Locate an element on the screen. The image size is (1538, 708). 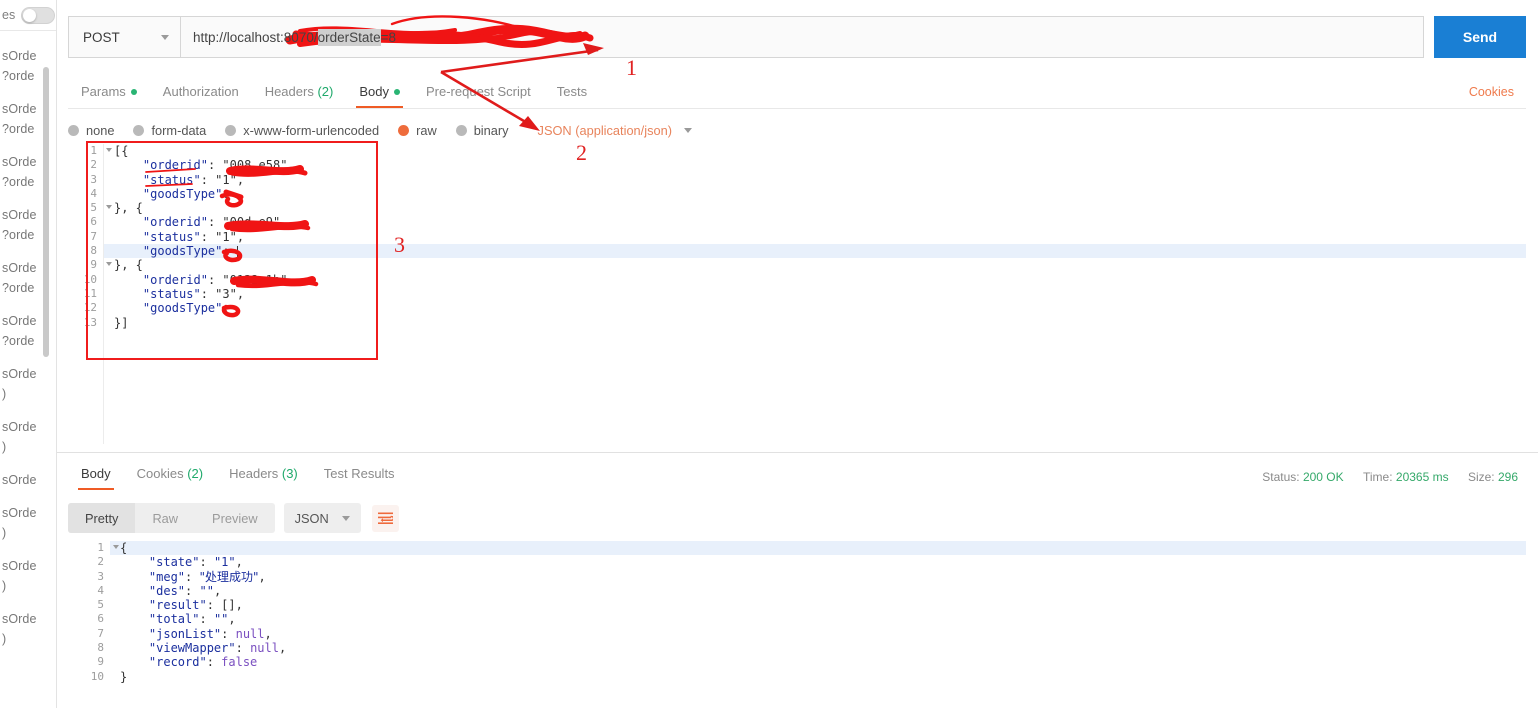
pane-splitter is located at coordinates (797, 452).